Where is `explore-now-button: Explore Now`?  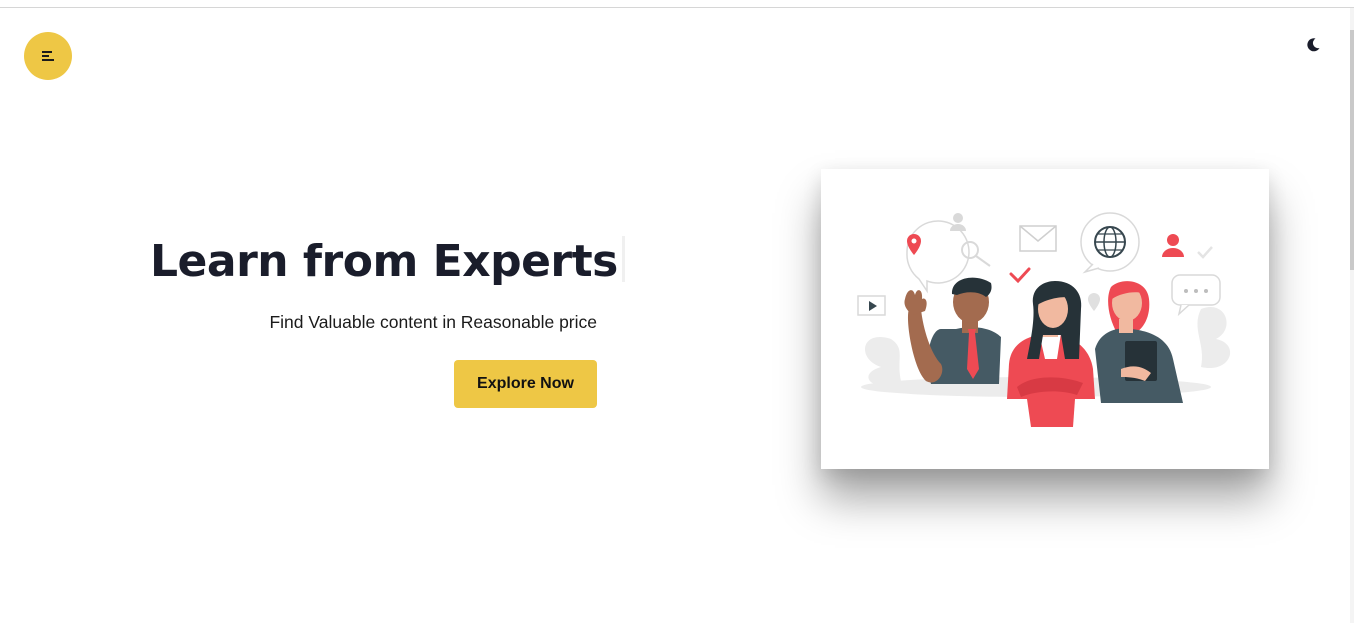 explore-now-button: Explore Now is located at coordinates (525, 384).